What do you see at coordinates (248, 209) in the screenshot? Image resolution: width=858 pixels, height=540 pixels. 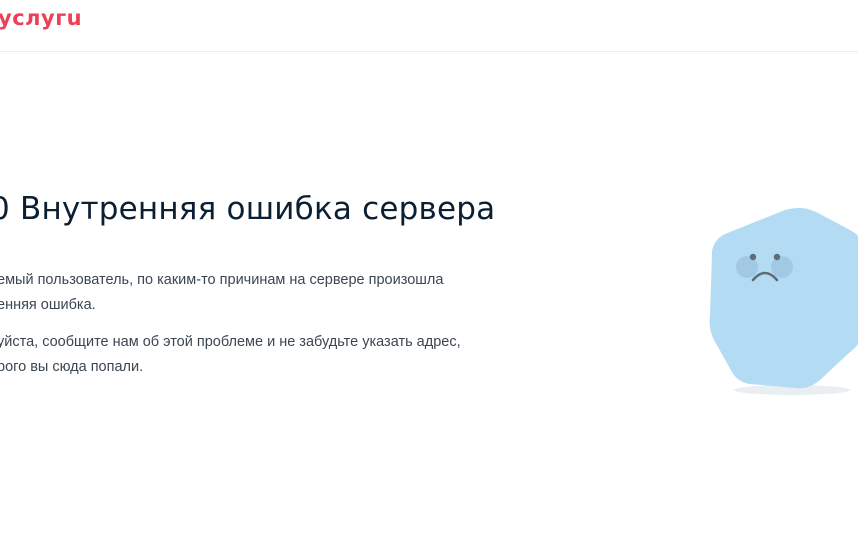 I see `error-title: 0 Внутренняя ошибка сервера` at bounding box center [248, 209].